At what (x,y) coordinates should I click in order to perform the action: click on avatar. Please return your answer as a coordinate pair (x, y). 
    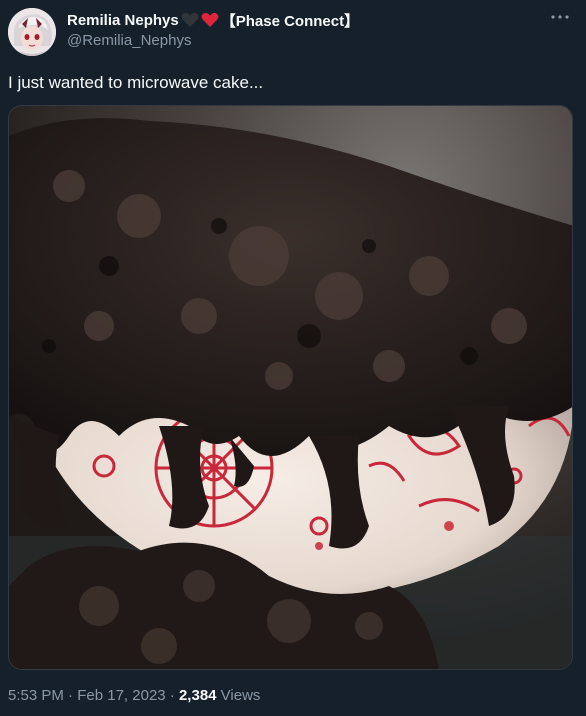
    Looking at the image, I should click on (32, 32).